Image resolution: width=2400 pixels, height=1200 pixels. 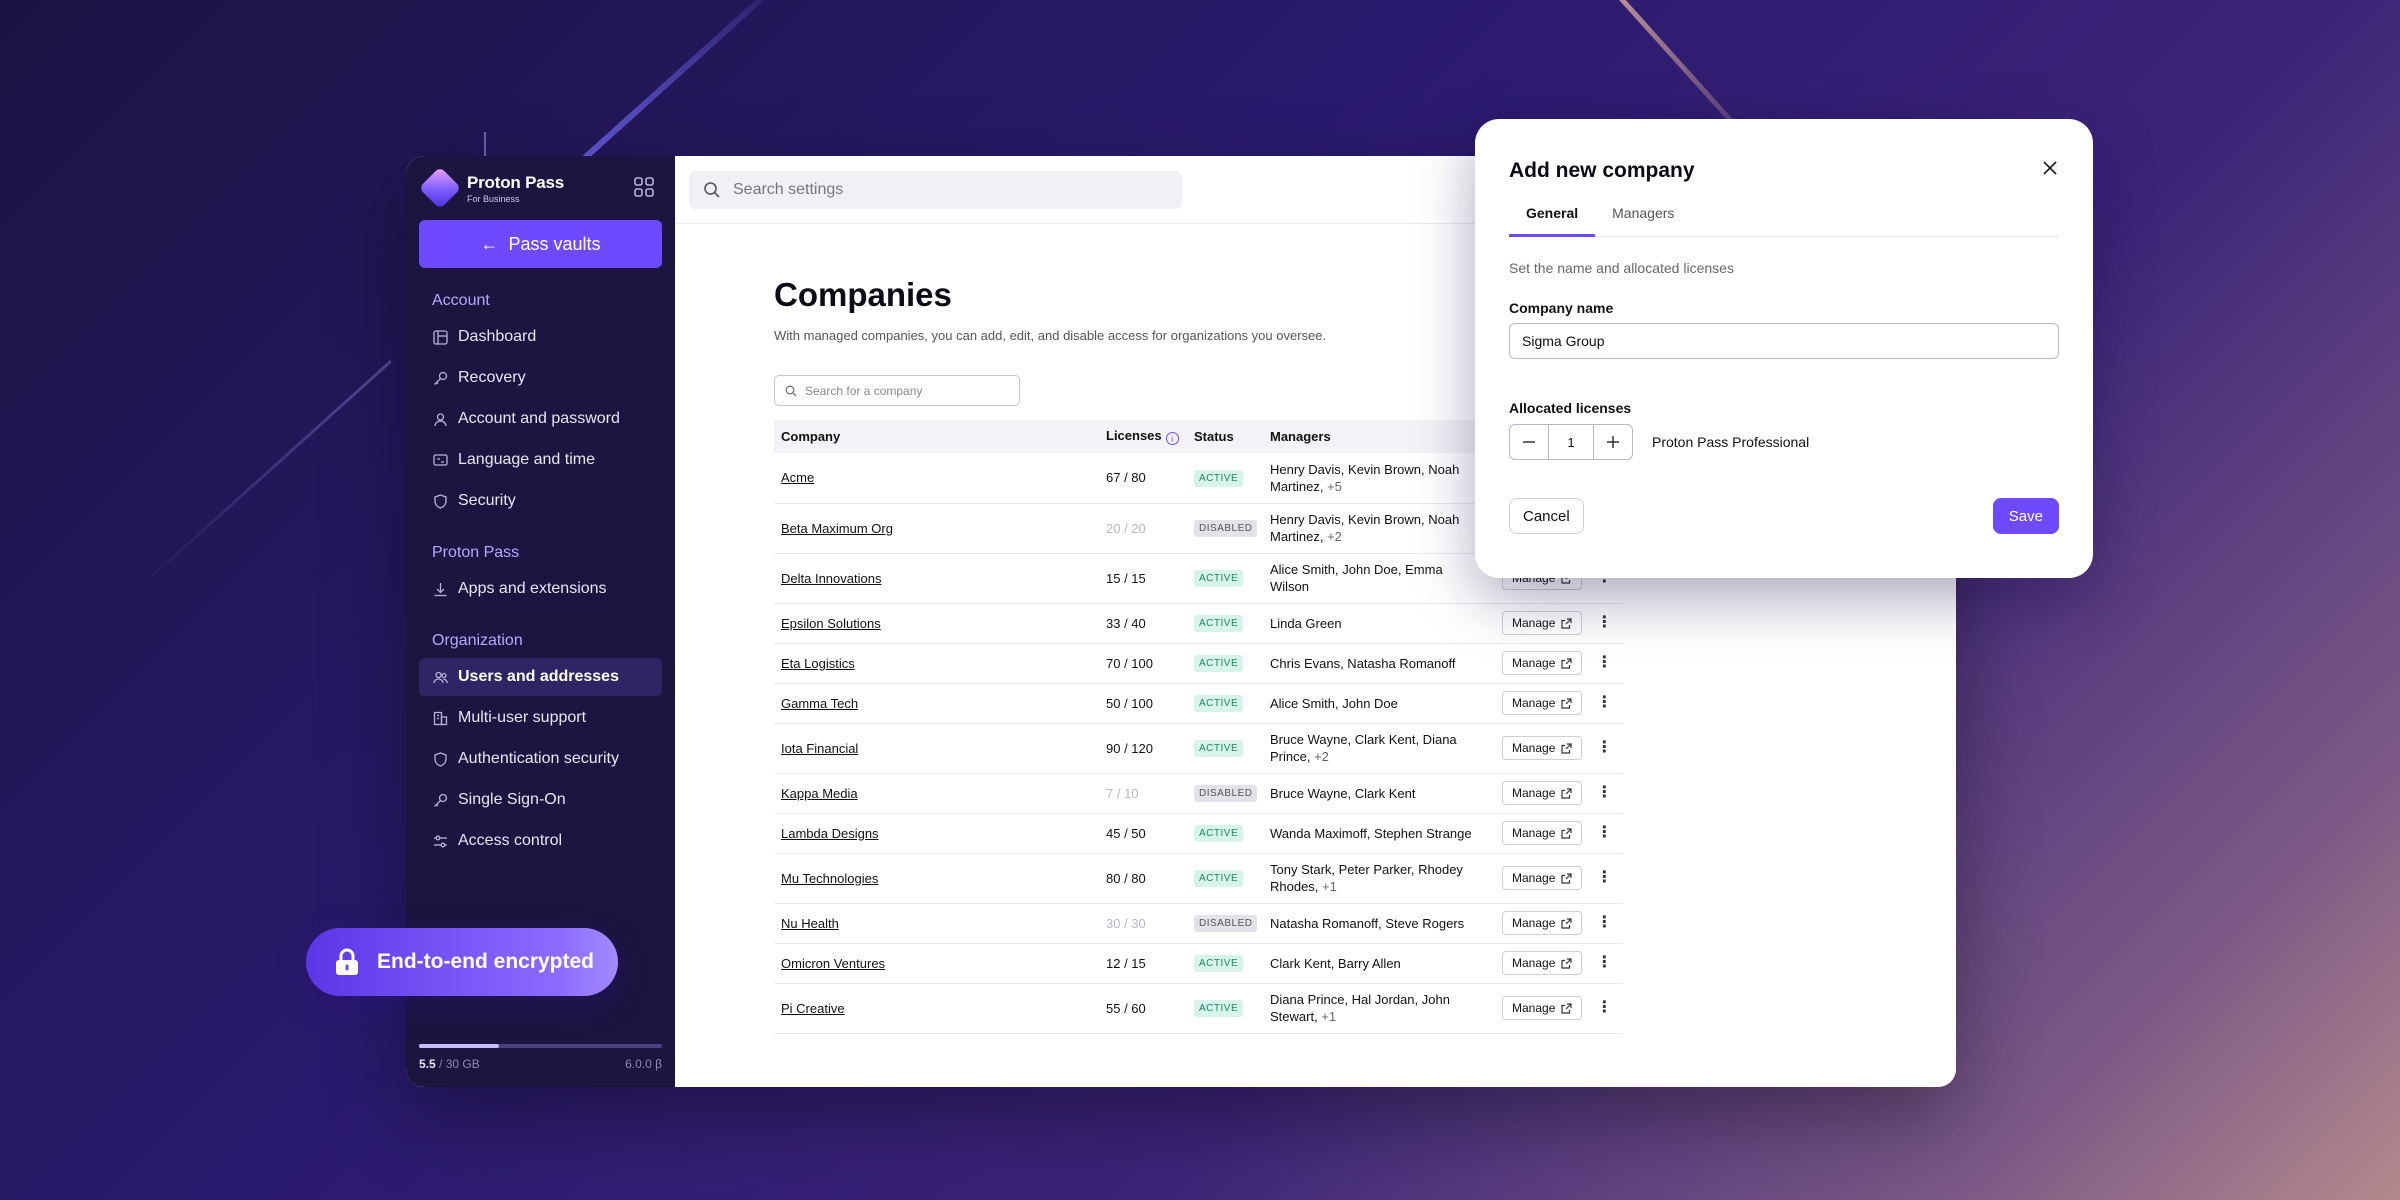 I want to click on company-name-input: Sigma Group, so click(x=1784, y=341).